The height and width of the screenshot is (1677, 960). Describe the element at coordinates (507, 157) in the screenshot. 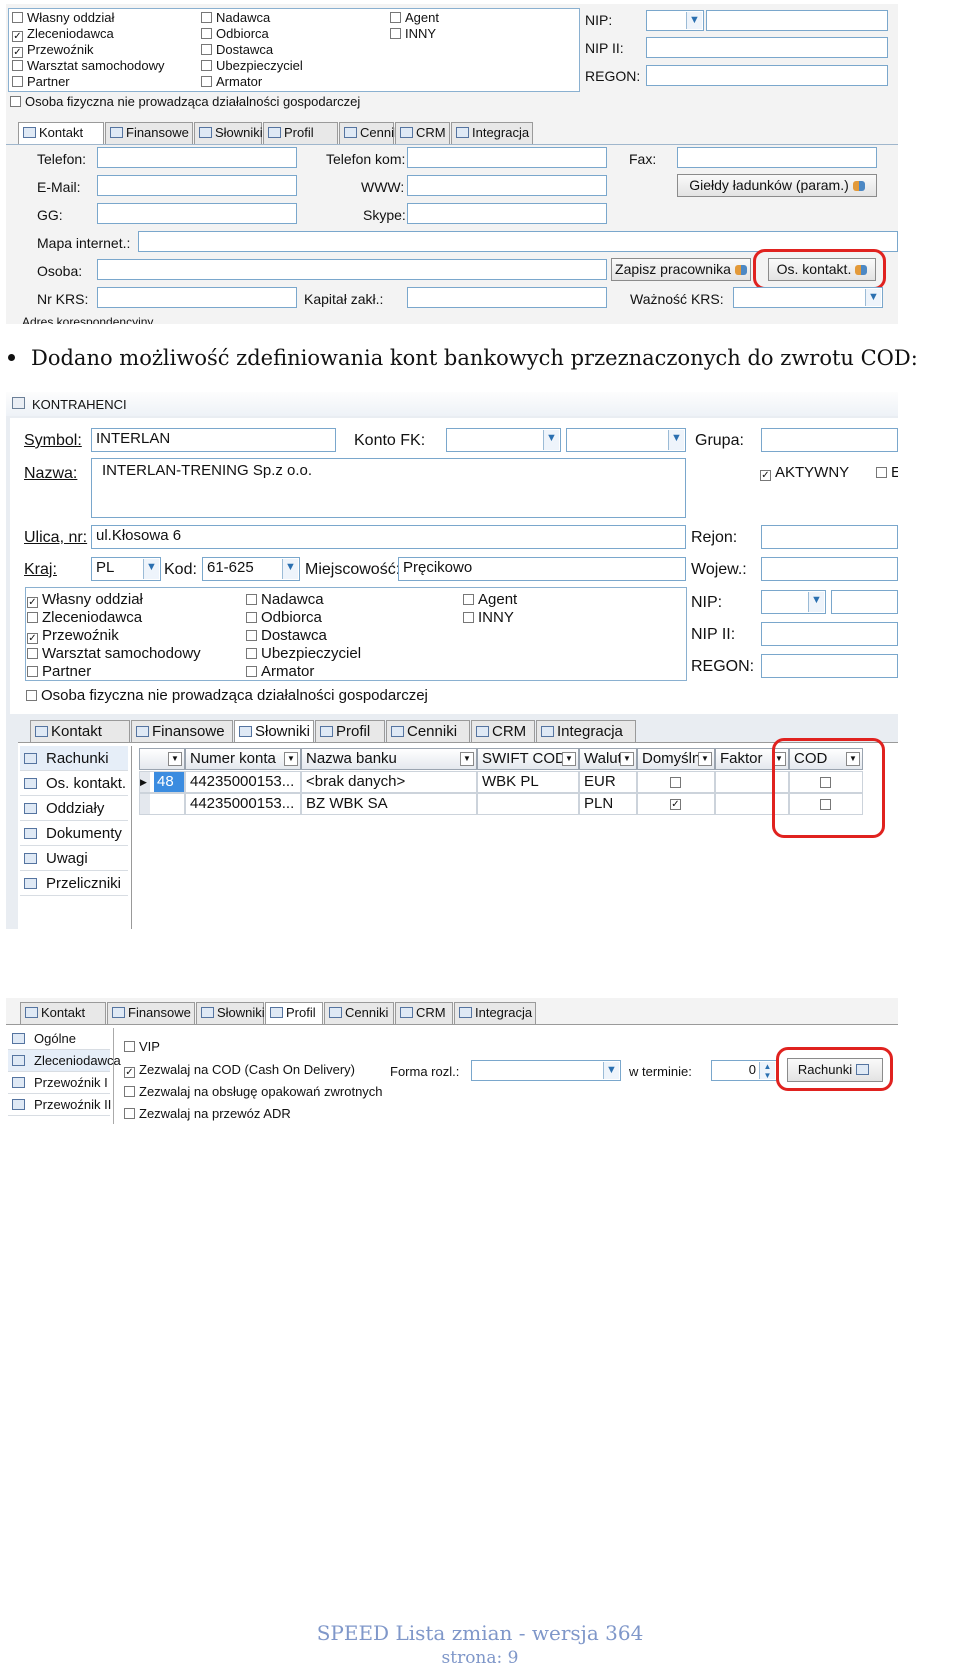

I see `telefon-kom-input` at that location.